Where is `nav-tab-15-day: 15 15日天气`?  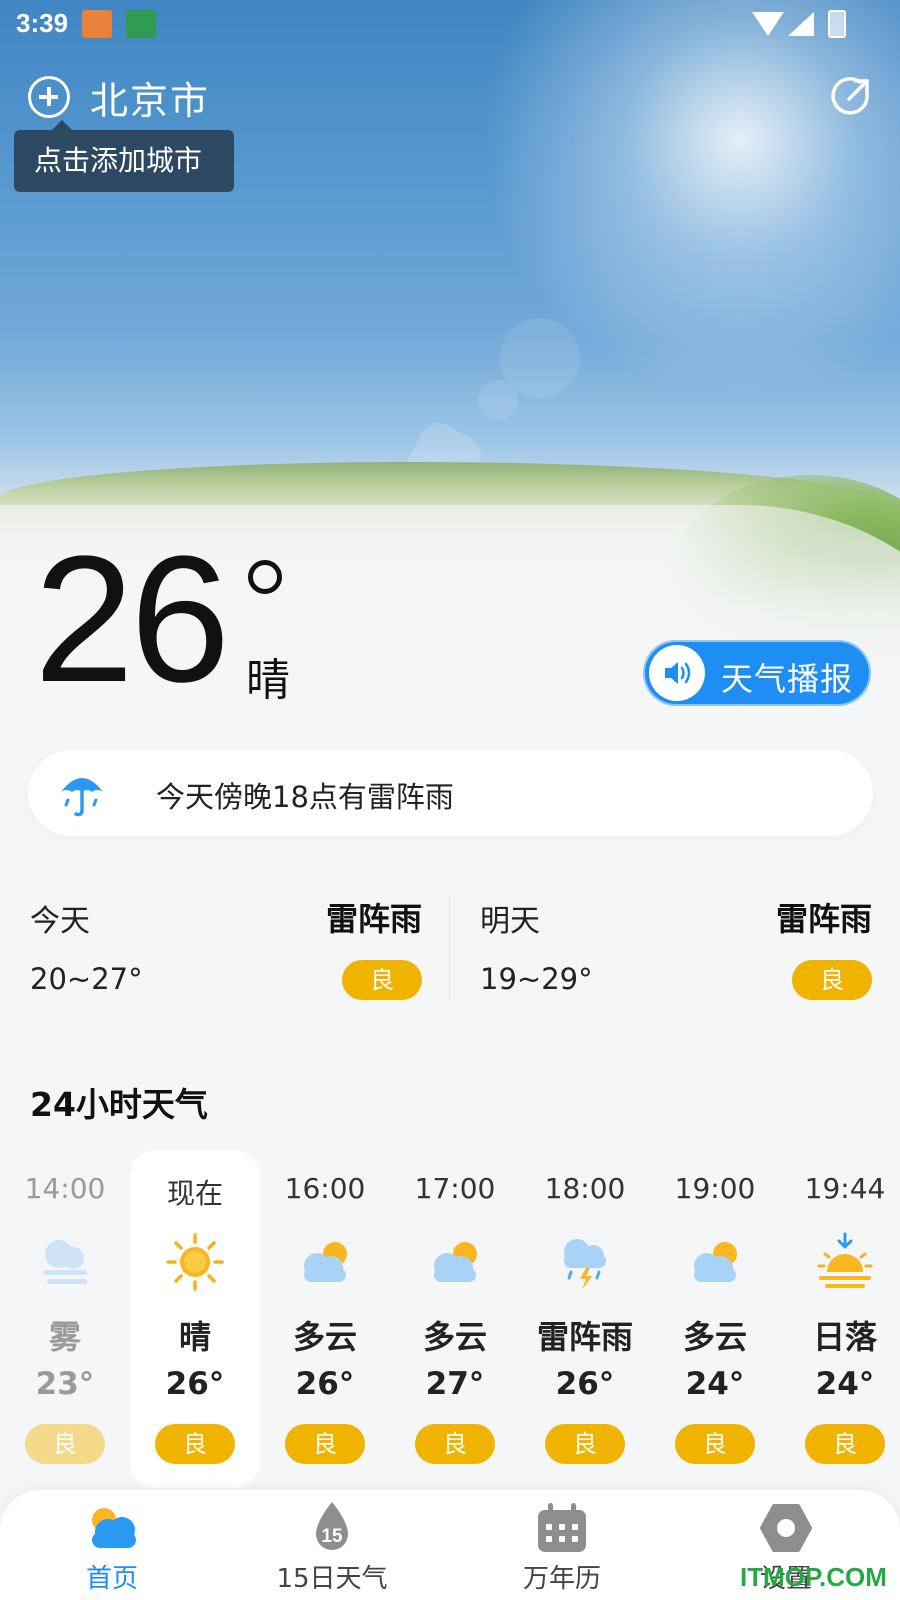 nav-tab-15-day: 15 15日天气 is located at coordinates (332, 1545).